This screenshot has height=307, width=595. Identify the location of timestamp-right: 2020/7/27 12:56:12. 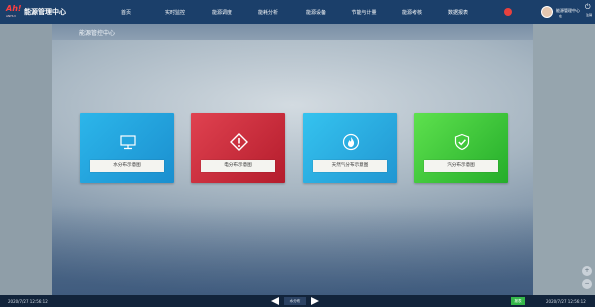
(566, 301).